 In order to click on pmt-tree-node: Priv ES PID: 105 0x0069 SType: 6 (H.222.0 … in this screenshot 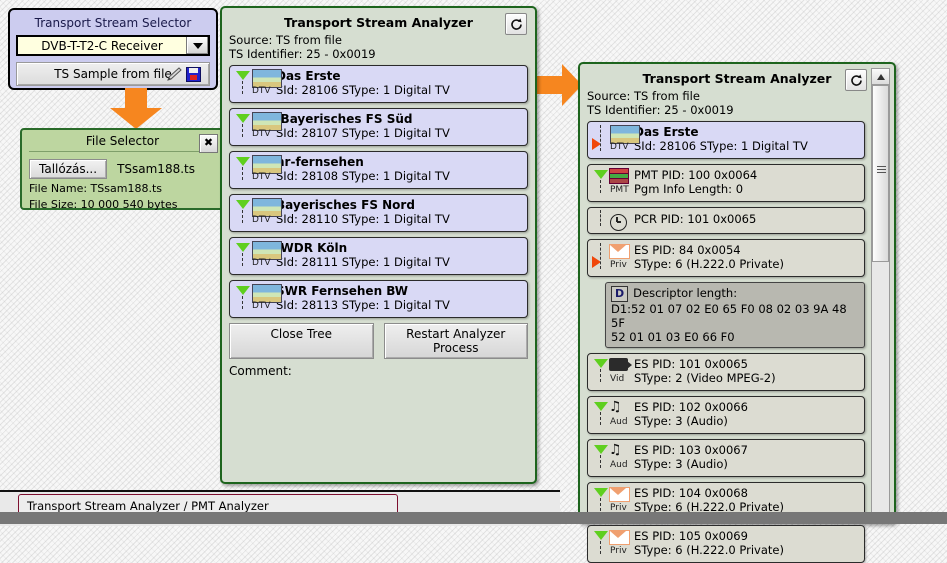, I will do `click(726, 544)`.